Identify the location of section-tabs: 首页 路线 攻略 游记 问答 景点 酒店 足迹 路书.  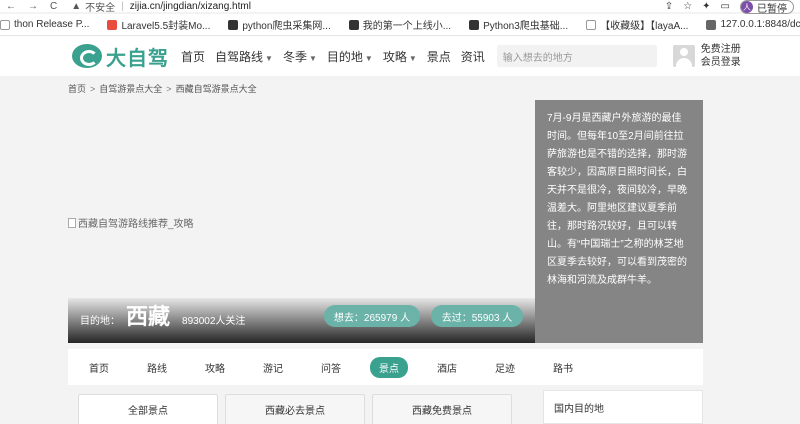
(385, 367).